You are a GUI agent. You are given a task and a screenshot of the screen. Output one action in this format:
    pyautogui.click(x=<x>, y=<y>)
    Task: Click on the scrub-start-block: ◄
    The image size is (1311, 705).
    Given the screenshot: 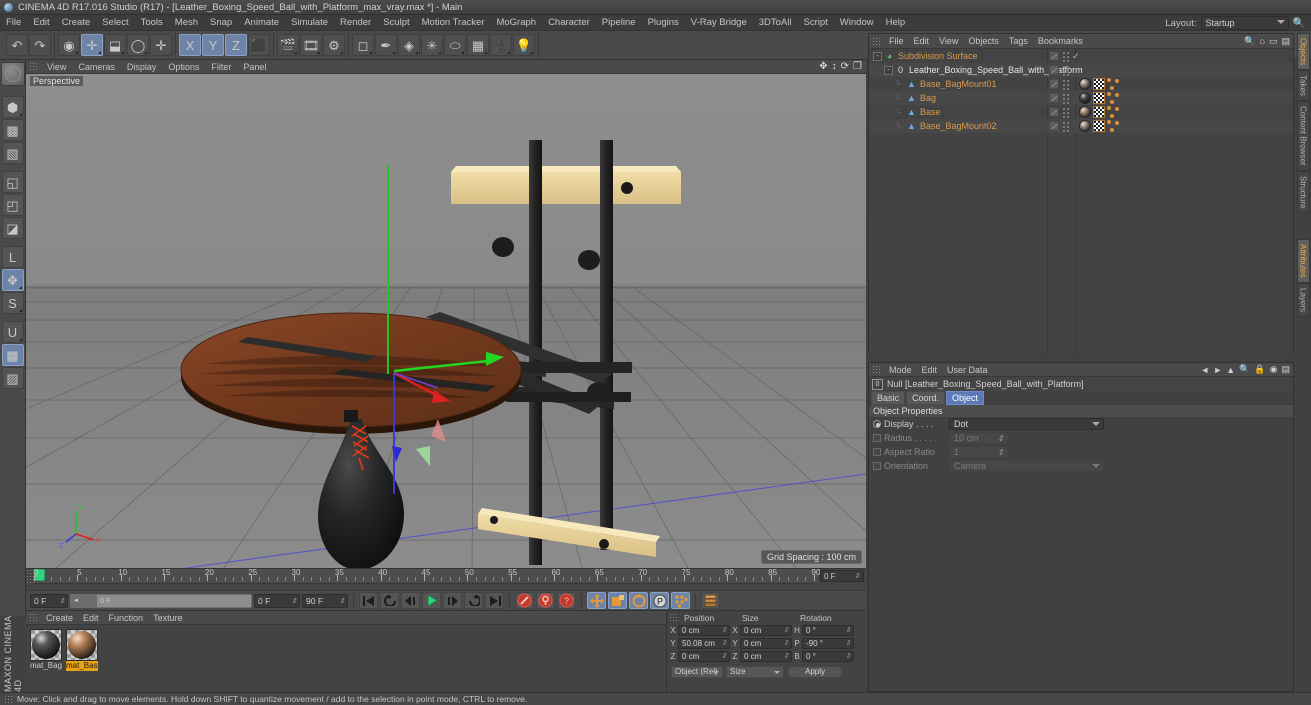 What is the action you would take?
    pyautogui.click(x=84, y=600)
    